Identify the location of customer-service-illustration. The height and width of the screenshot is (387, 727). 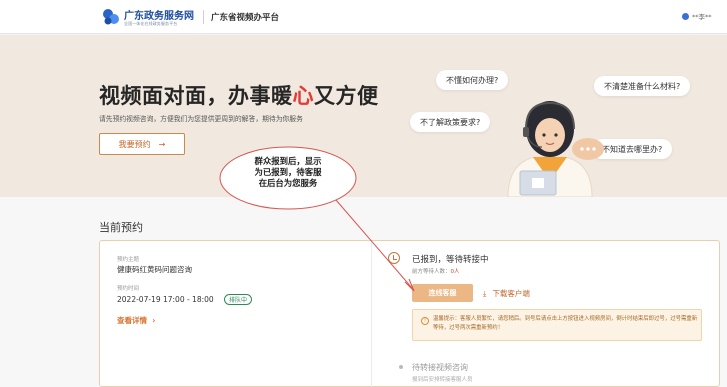
(555, 149).